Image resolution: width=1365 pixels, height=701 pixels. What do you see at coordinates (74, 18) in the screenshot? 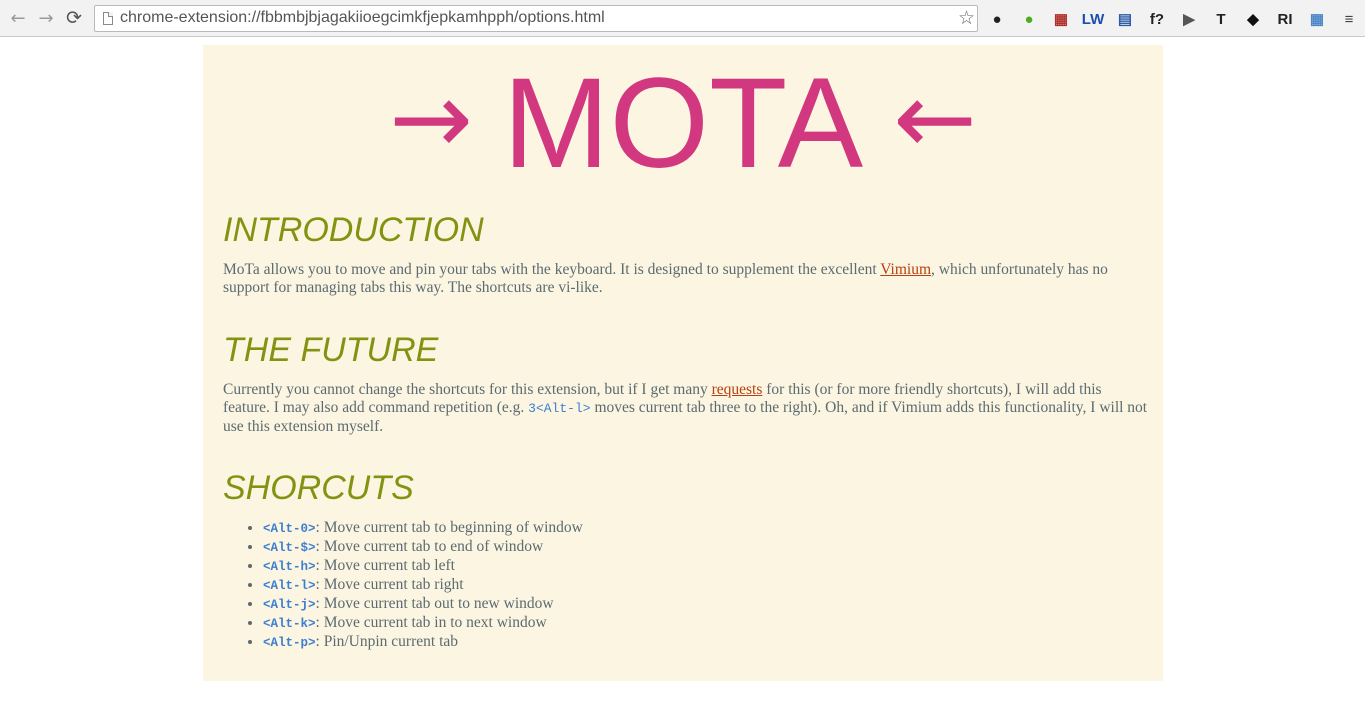
I see `reload-button: ⟳` at bounding box center [74, 18].